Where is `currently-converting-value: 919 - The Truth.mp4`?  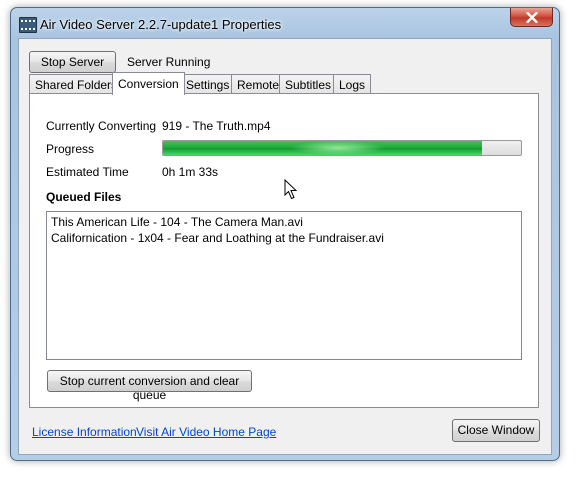
currently-converting-value: 919 - The Truth.mp4 is located at coordinates (216, 126).